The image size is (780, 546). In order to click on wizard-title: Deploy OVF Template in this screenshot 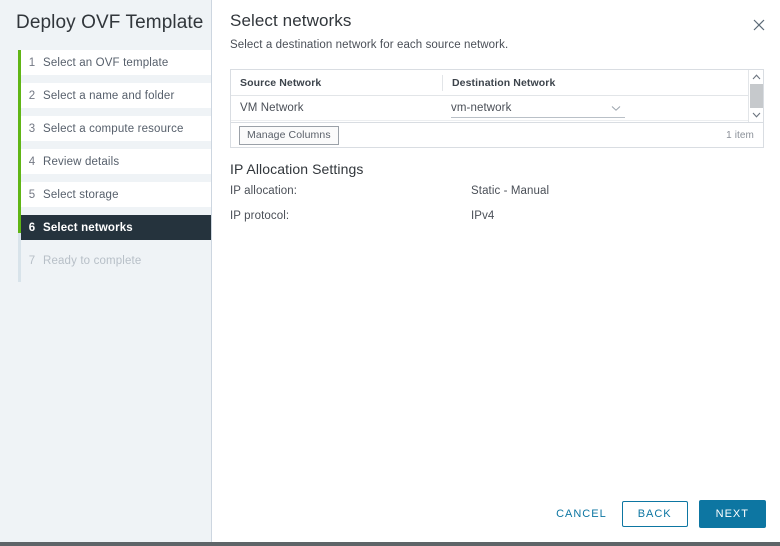, I will do `click(110, 22)`.